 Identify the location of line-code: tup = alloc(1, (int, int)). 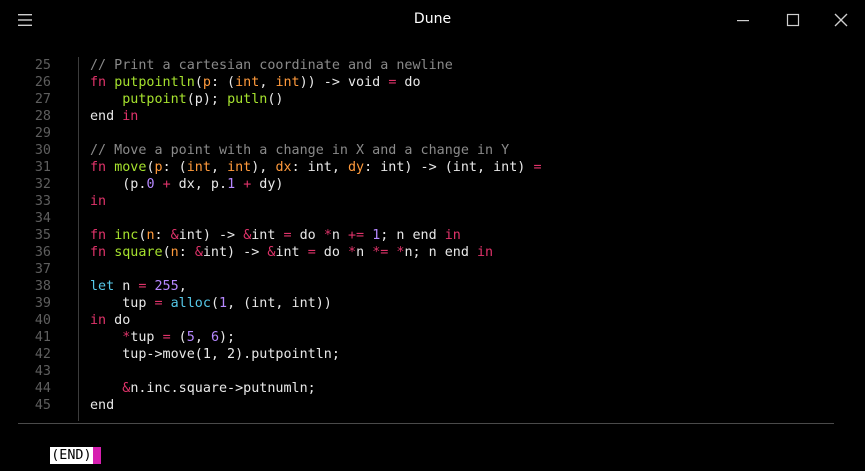
(211, 303).